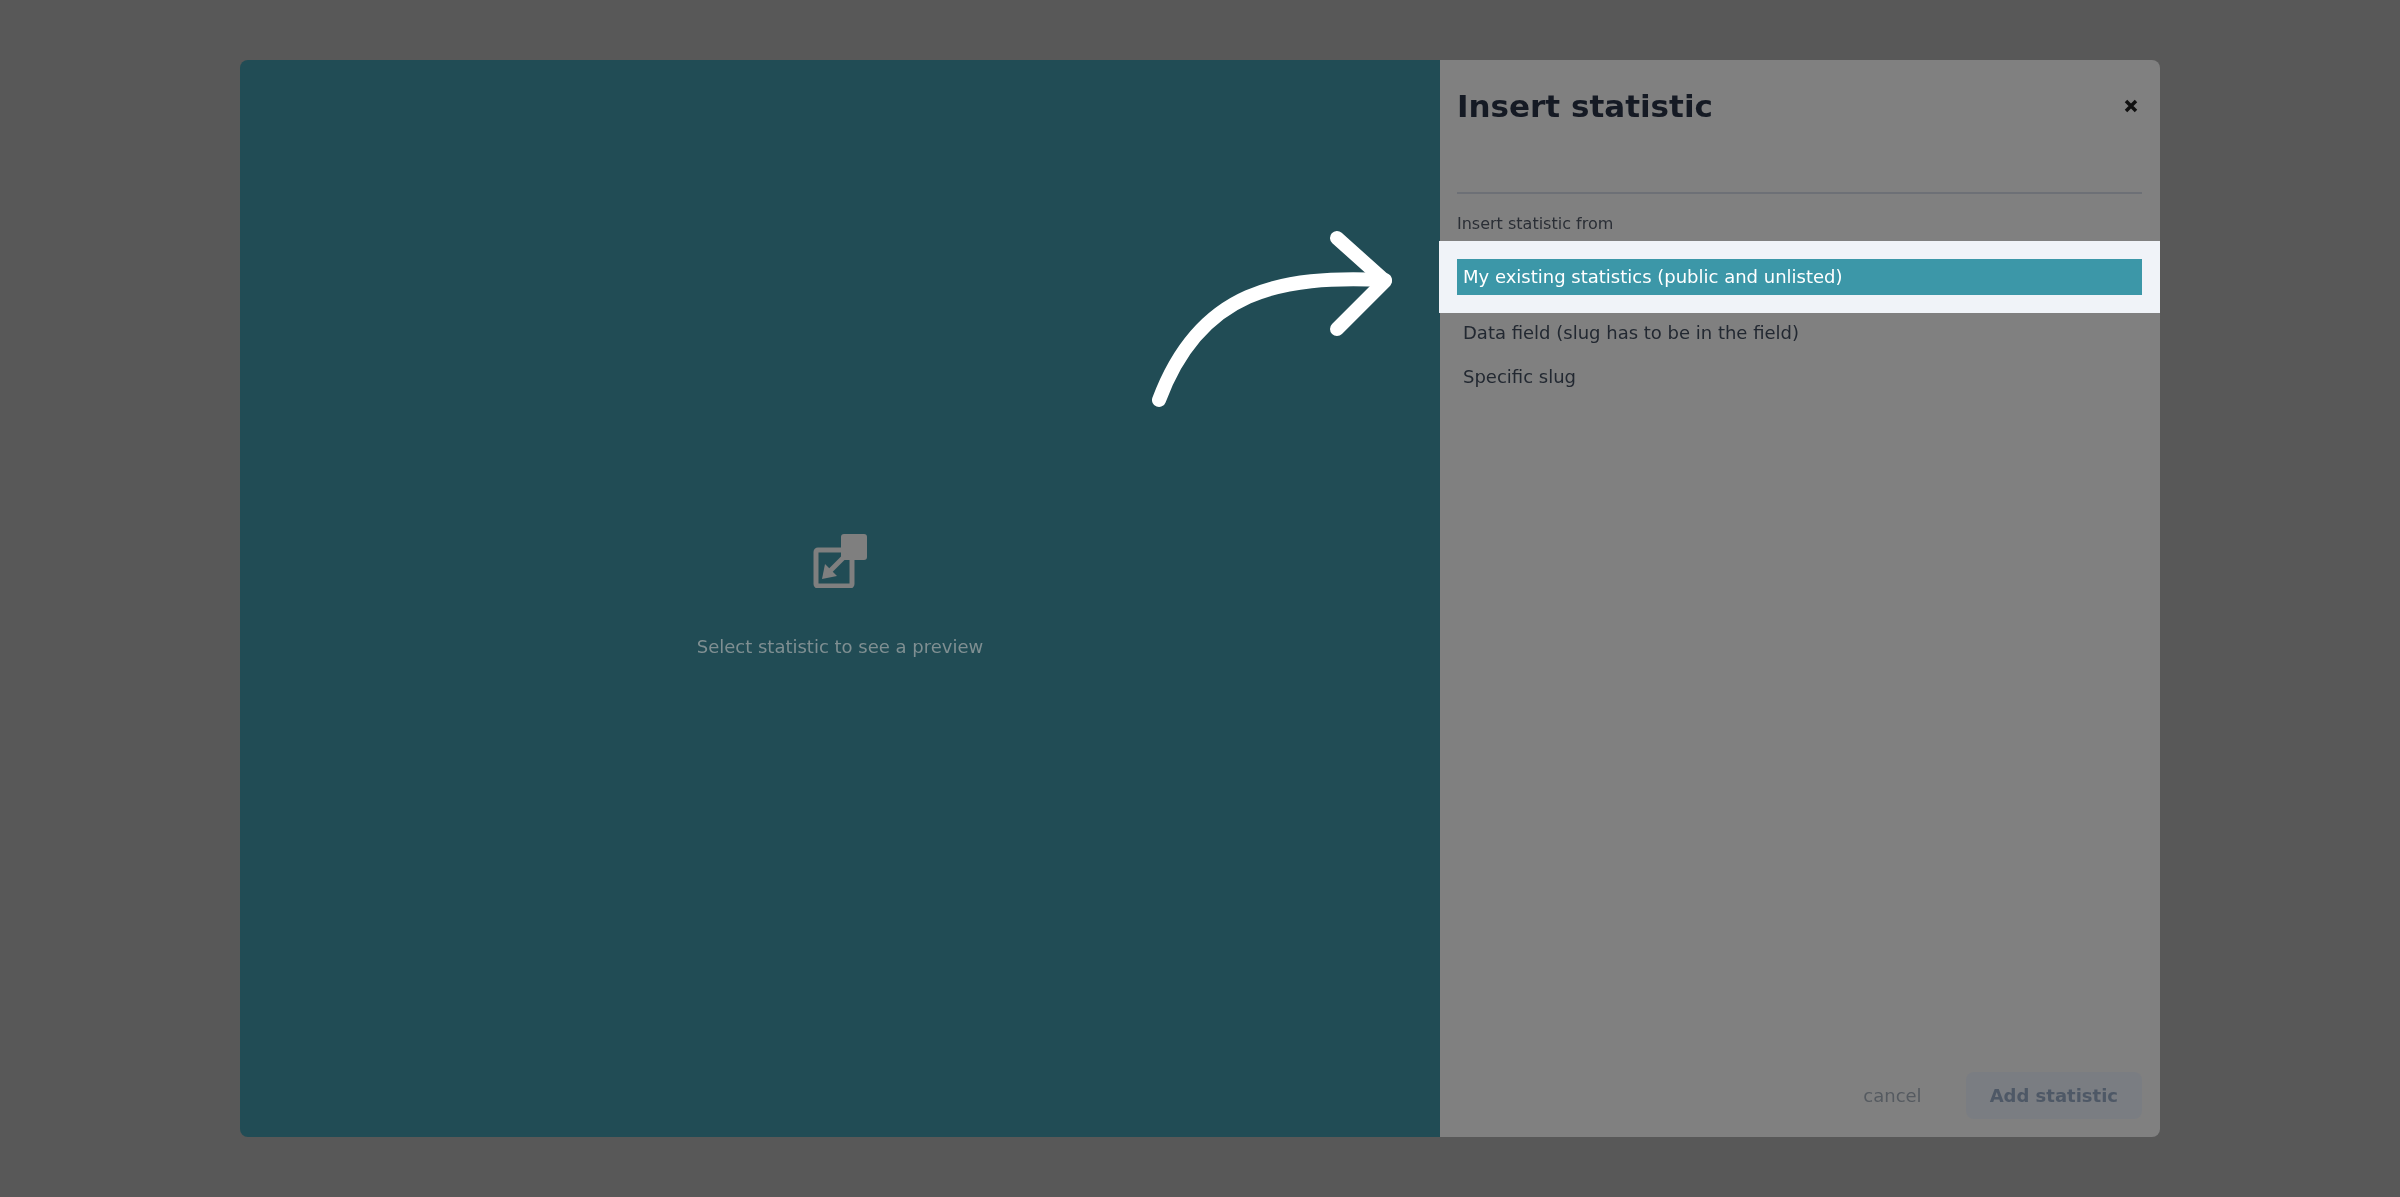 Image resolution: width=2400 pixels, height=1197 pixels. Describe the element at coordinates (840, 646) in the screenshot. I see `preview-hint: Select statistic to see a preview` at that location.